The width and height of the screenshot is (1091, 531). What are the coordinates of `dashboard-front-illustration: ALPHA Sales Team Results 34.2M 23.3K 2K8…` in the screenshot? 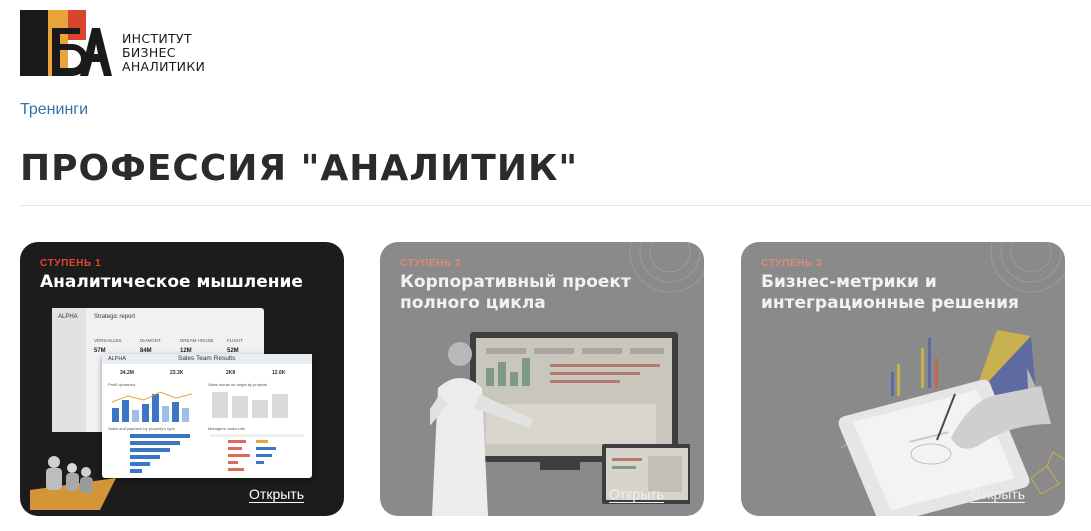 It's located at (207, 416).